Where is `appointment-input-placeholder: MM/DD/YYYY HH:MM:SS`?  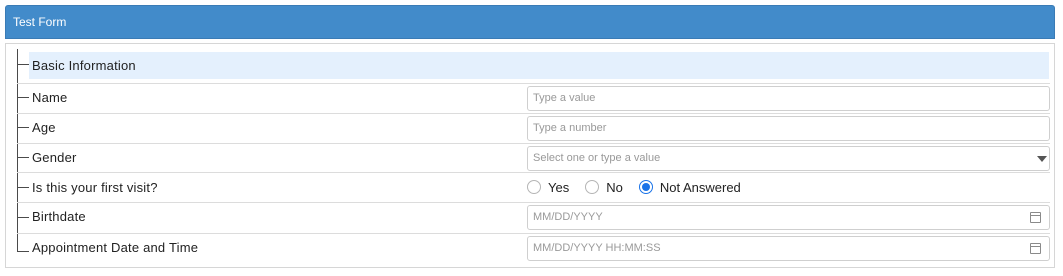 appointment-input-placeholder: MM/DD/YYYY HH:MM:SS is located at coordinates (597, 248).